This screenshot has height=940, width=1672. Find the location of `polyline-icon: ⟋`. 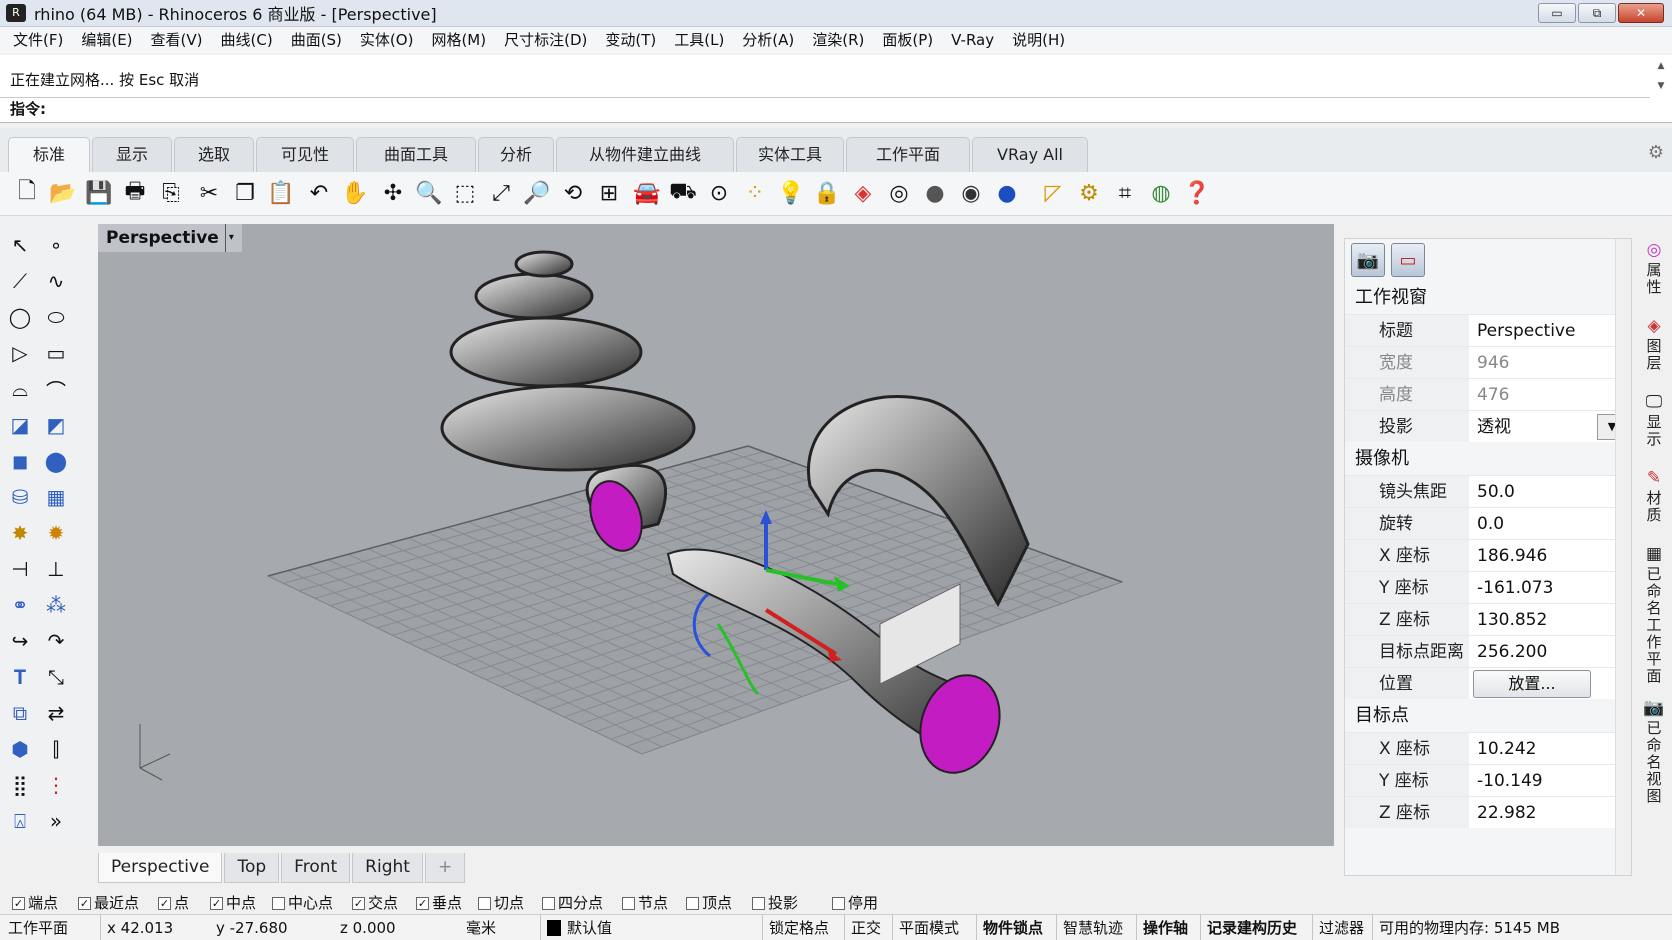

polyline-icon: ⟋ is located at coordinates (20, 281).